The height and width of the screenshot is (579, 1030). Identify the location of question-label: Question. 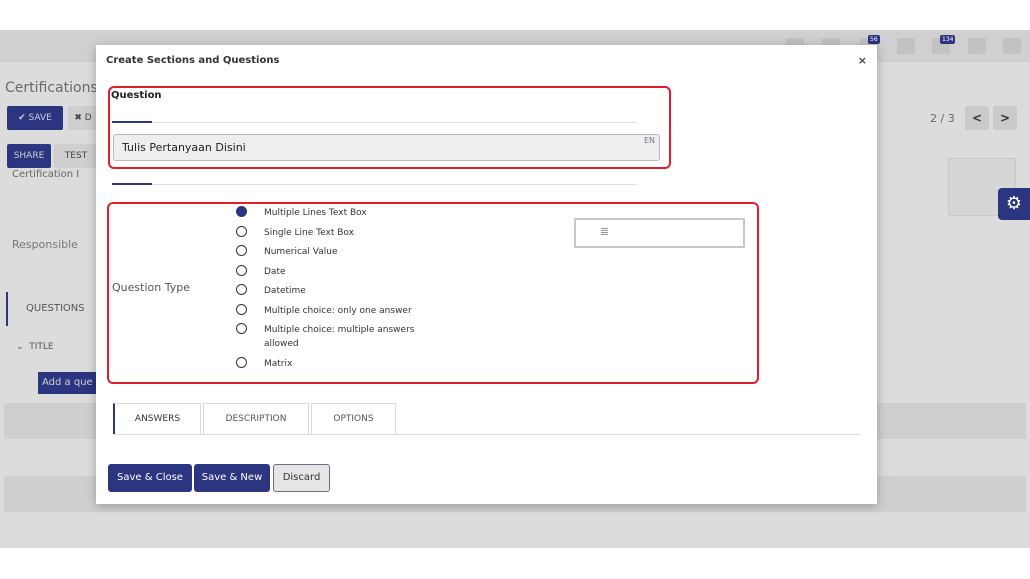
(136, 95).